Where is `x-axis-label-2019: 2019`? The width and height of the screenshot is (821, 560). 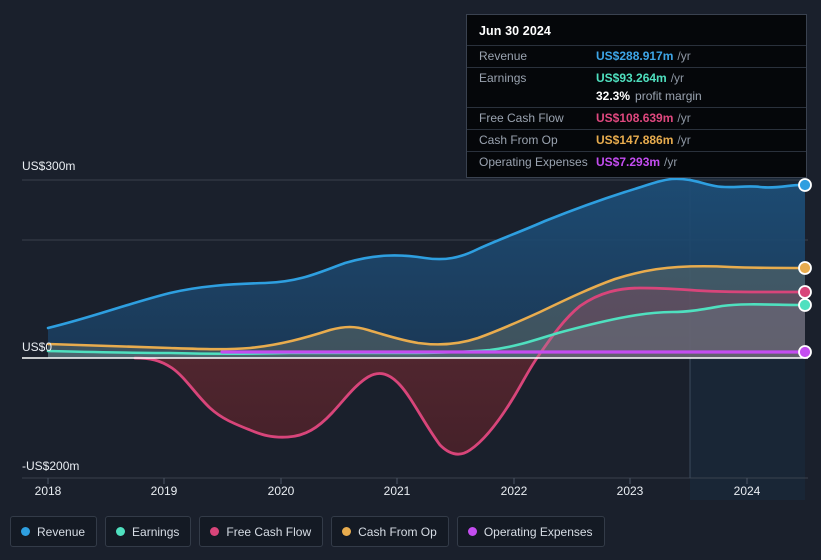
x-axis-label-2019: 2019 is located at coordinates (164, 491).